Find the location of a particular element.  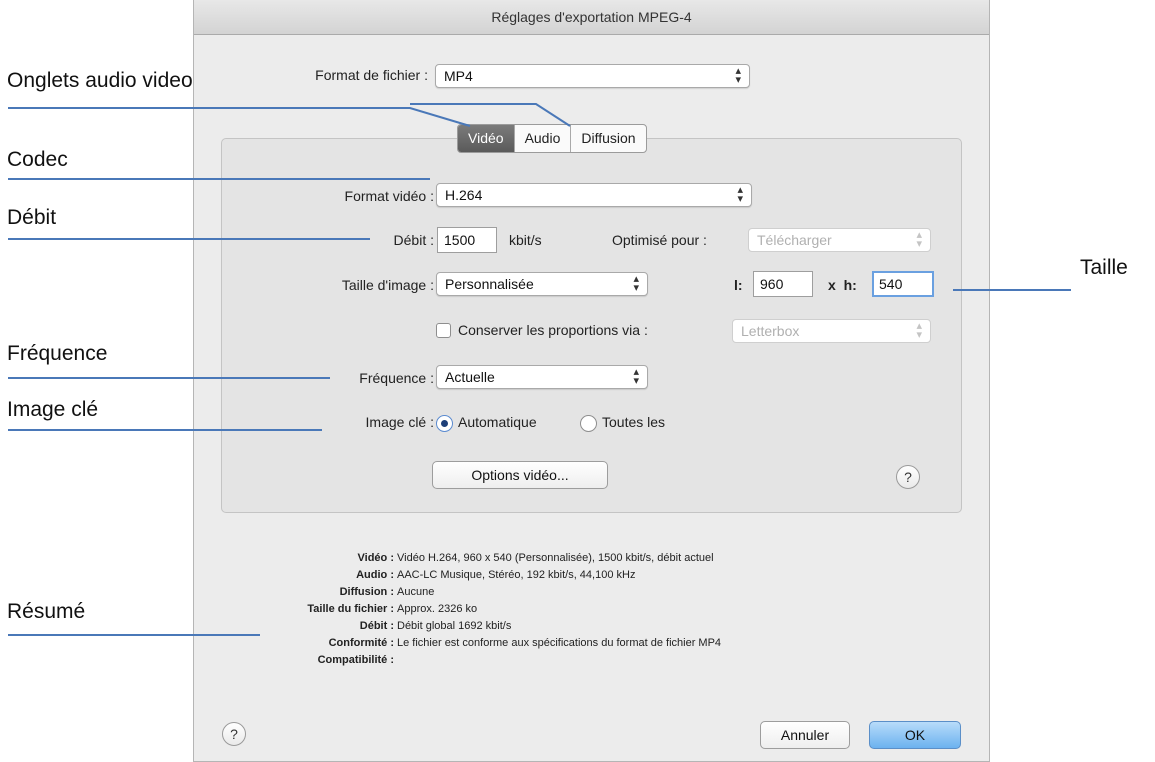

optimize-label: Optimisé pour : is located at coordinates (659, 240).